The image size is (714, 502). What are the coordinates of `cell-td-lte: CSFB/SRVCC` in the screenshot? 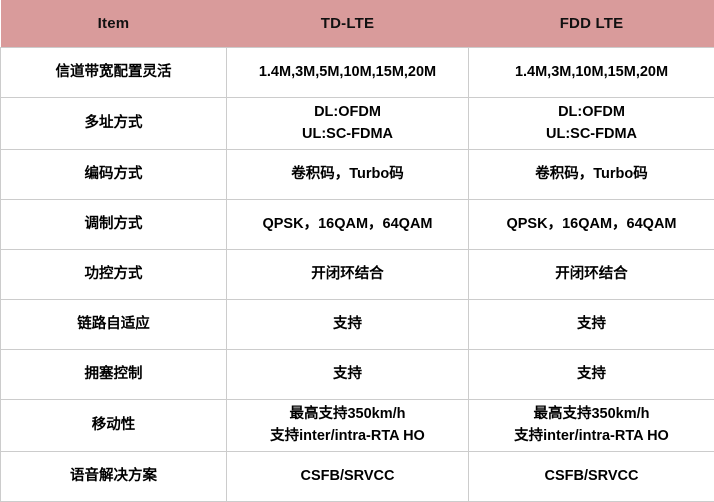 It's located at (348, 477).